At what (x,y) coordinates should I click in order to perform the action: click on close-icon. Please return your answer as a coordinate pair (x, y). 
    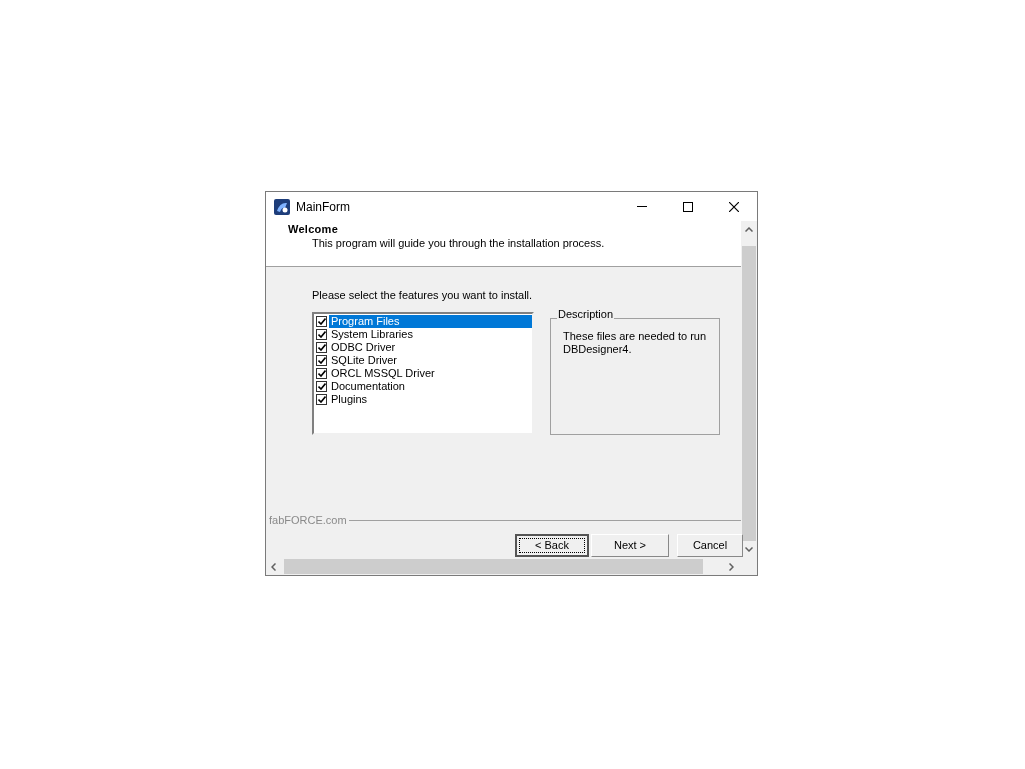
    Looking at the image, I should click on (734, 206).